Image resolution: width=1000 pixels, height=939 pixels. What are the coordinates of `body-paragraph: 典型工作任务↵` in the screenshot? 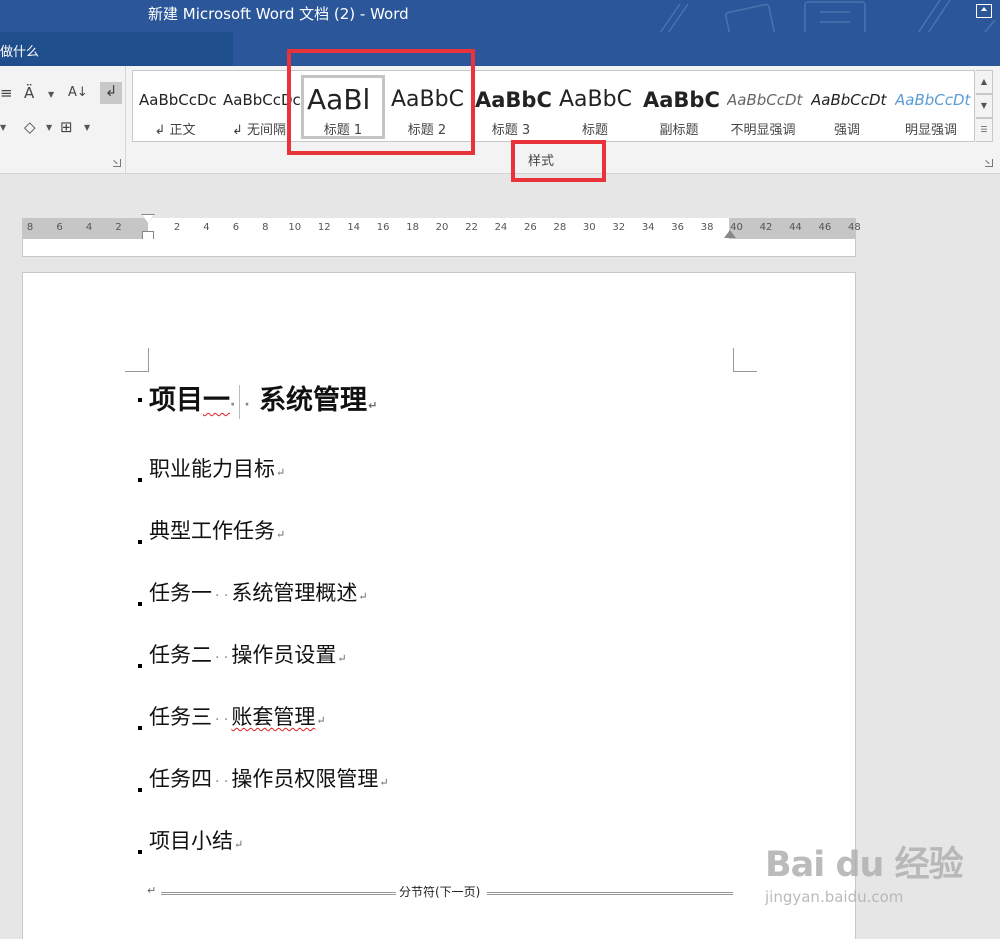 It's located at (212, 533).